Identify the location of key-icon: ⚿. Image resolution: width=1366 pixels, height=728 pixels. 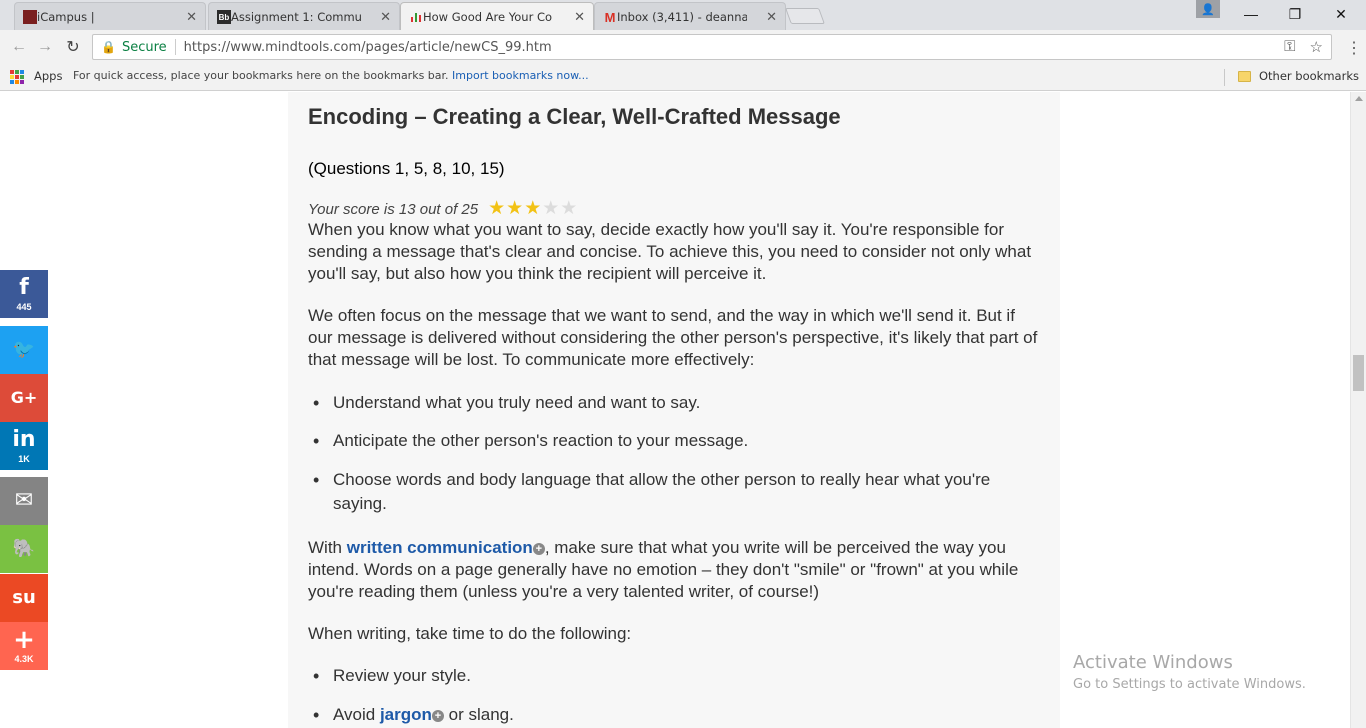
(1289, 47).